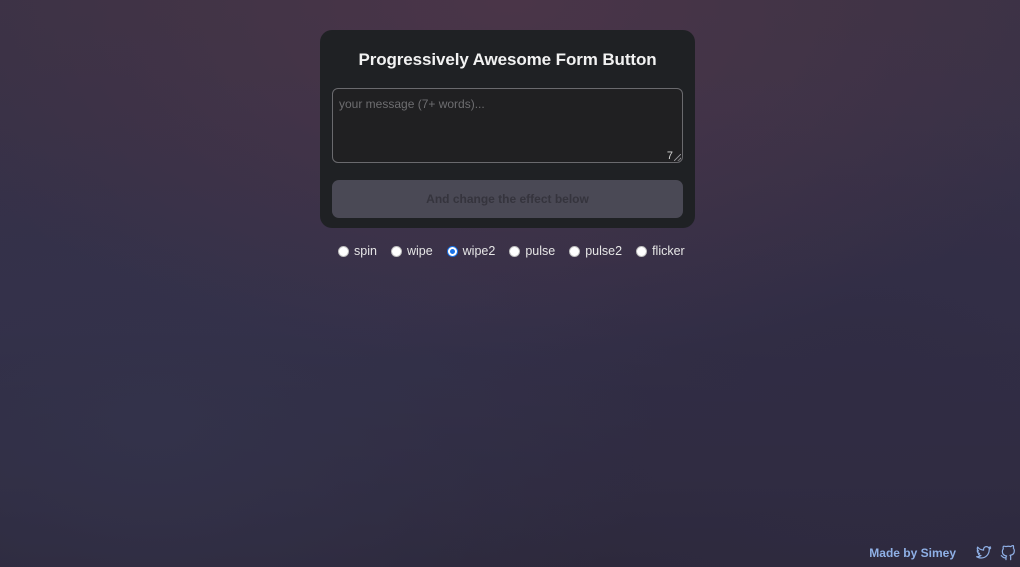  I want to click on effect-option-wipe2: wipe2, so click(471, 251).